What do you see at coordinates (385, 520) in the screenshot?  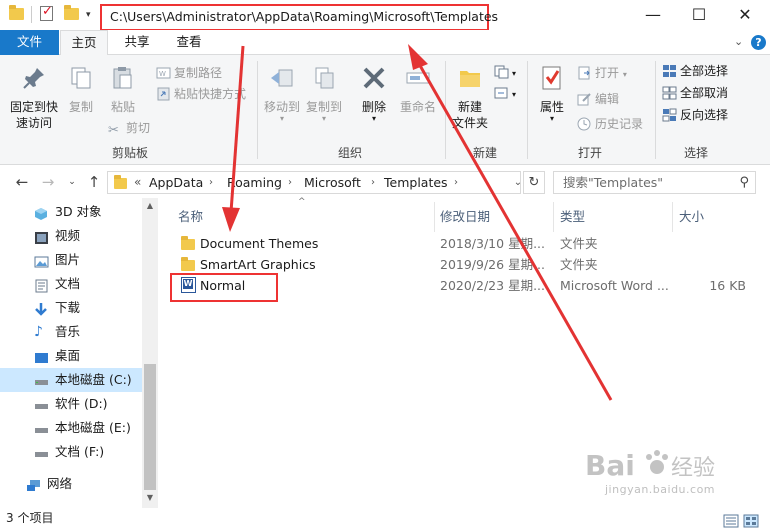 I see `status-bar: 3 个项目` at bounding box center [385, 520].